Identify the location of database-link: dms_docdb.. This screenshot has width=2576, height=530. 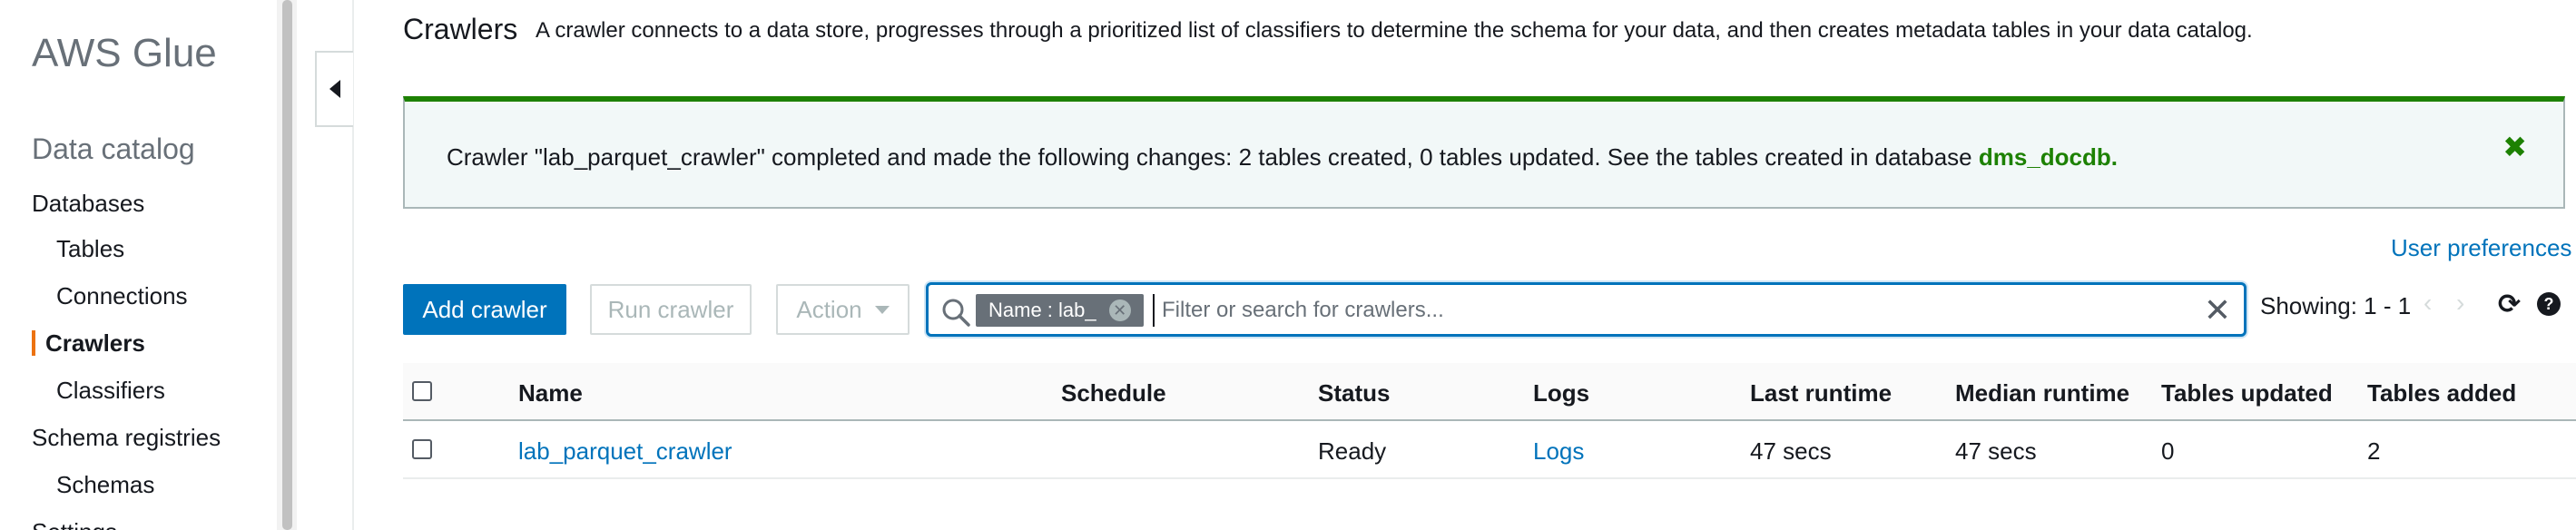
(2048, 157).